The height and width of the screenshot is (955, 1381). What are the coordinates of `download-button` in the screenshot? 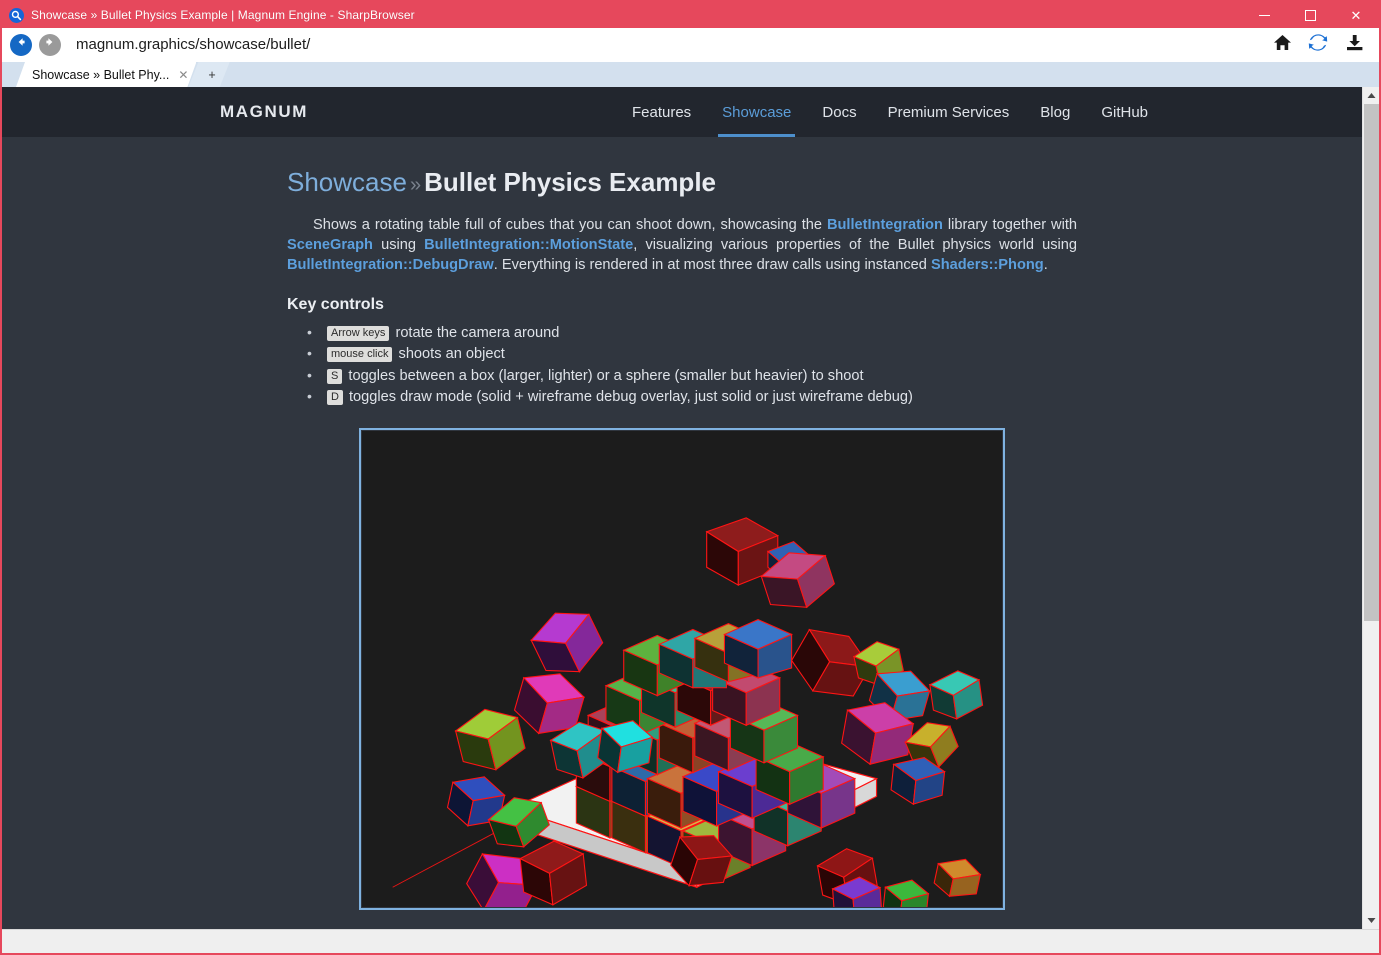 It's located at (1354, 45).